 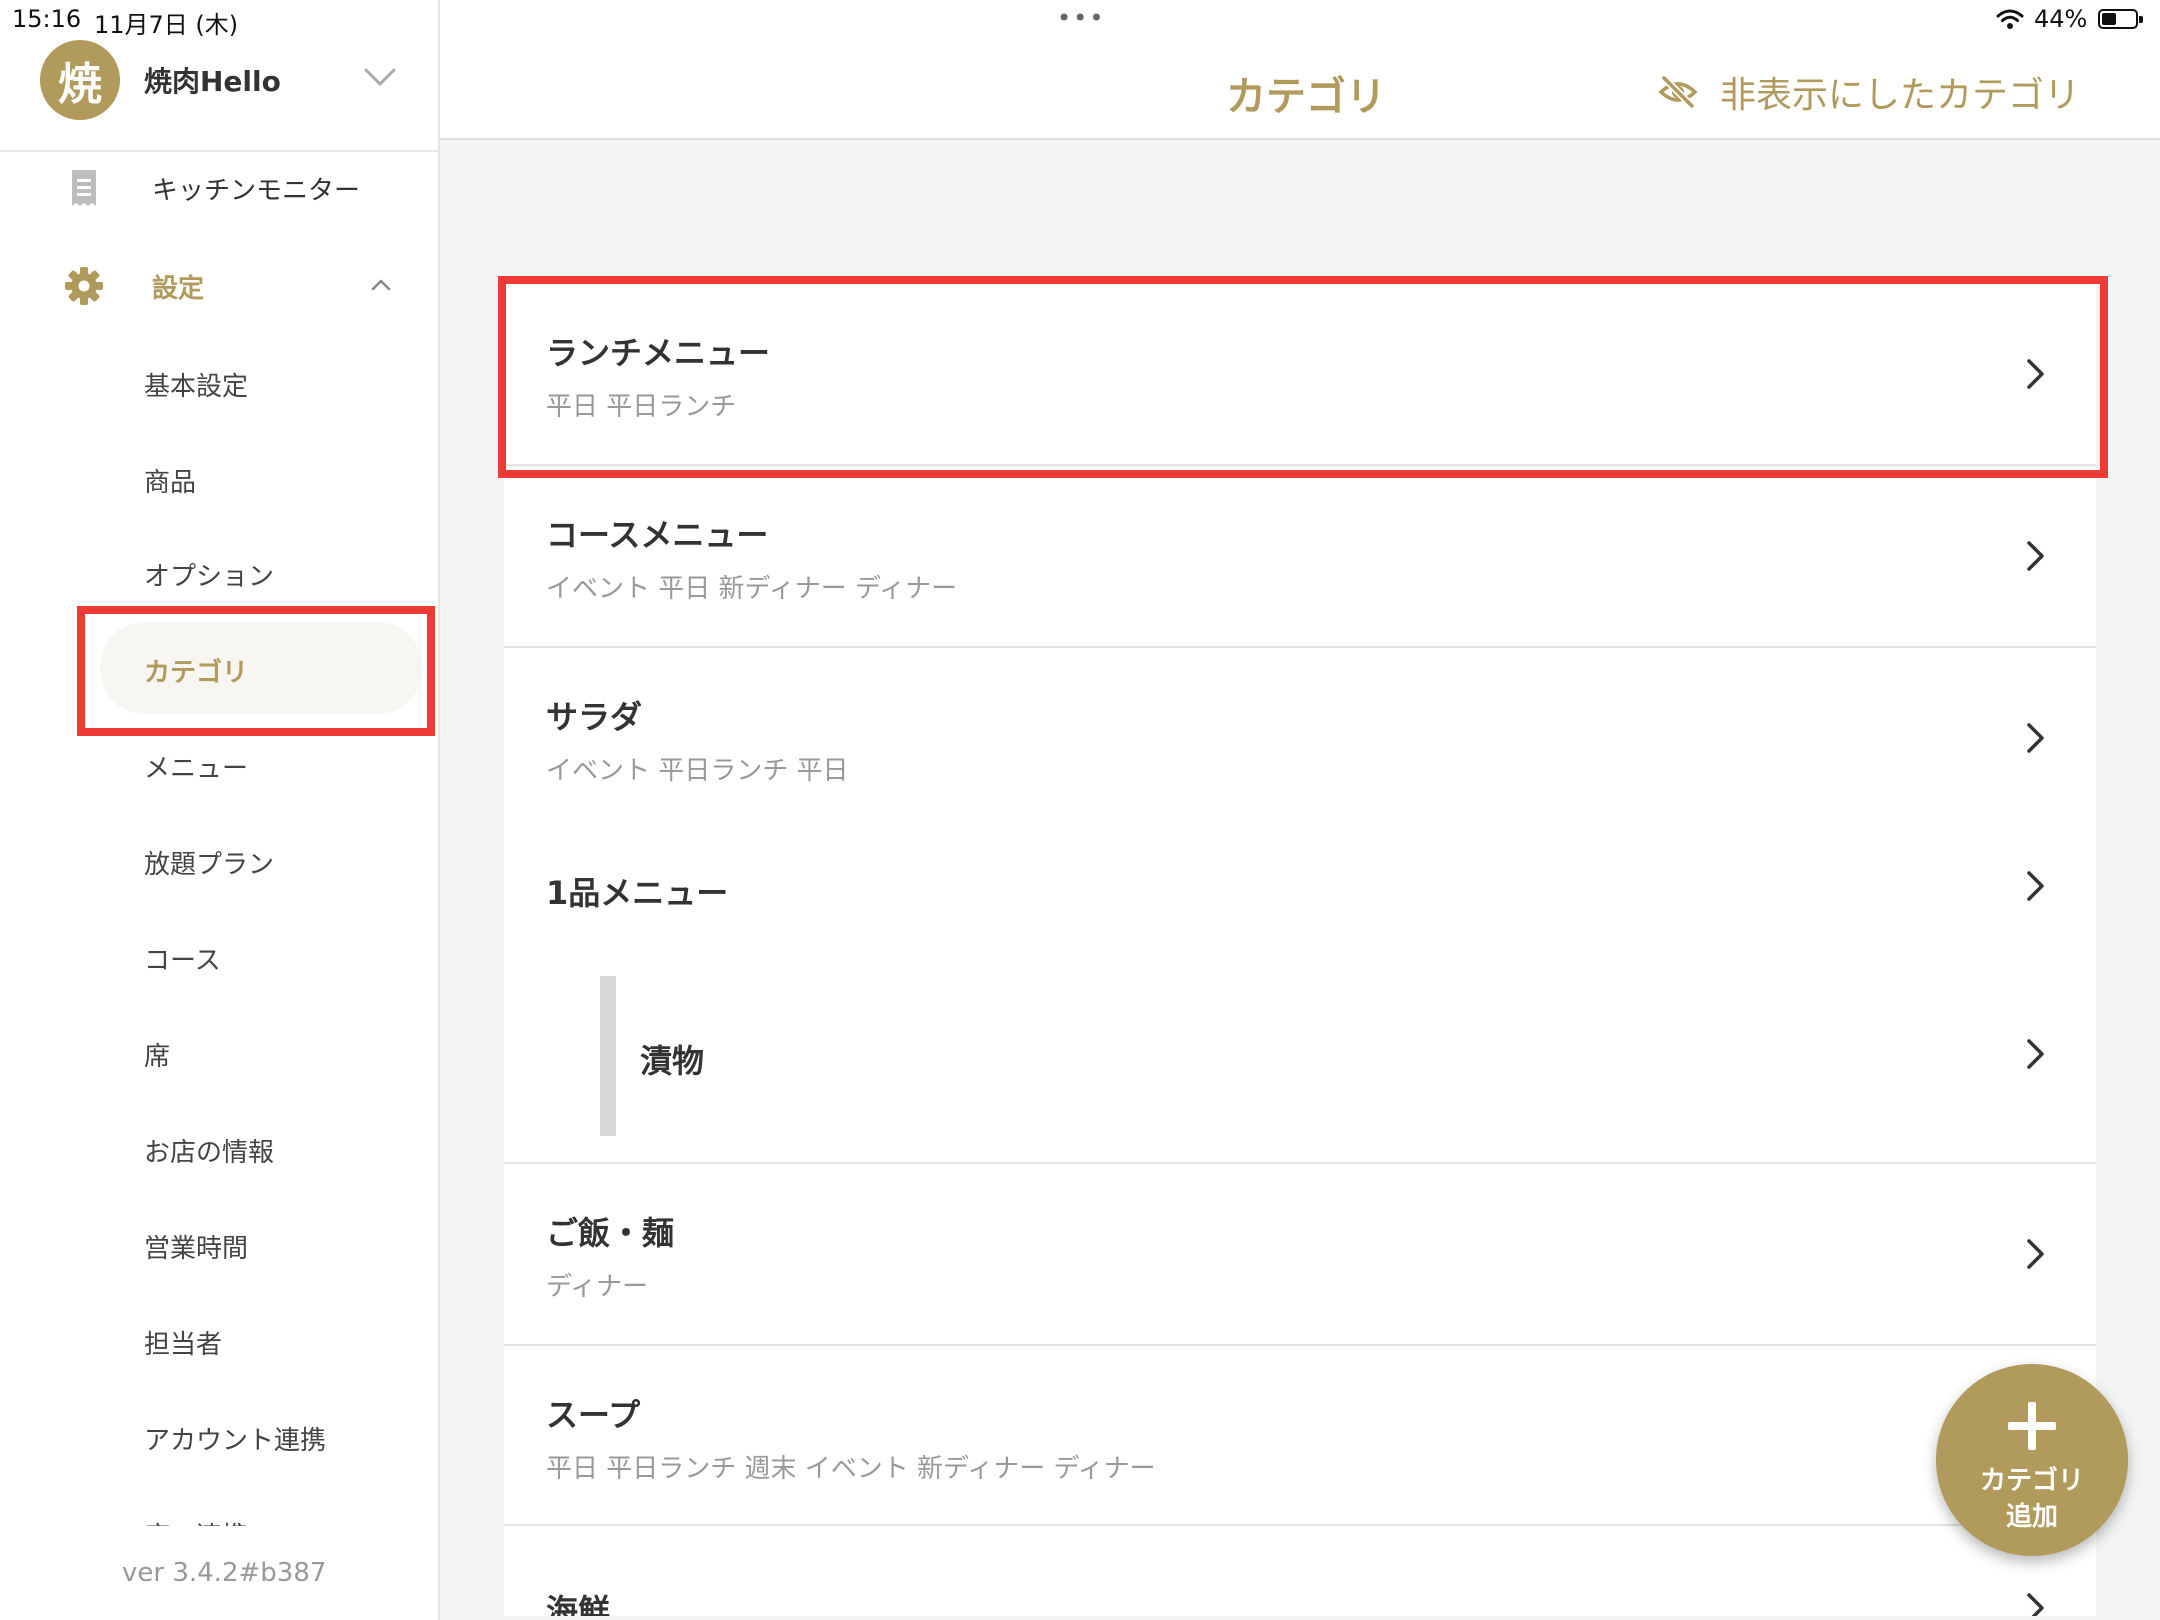 What do you see at coordinates (1300, 1255) in the screenshot?
I see `category-row-rice-noodles: ご飯・麺 ディナー` at bounding box center [1300, 1255].